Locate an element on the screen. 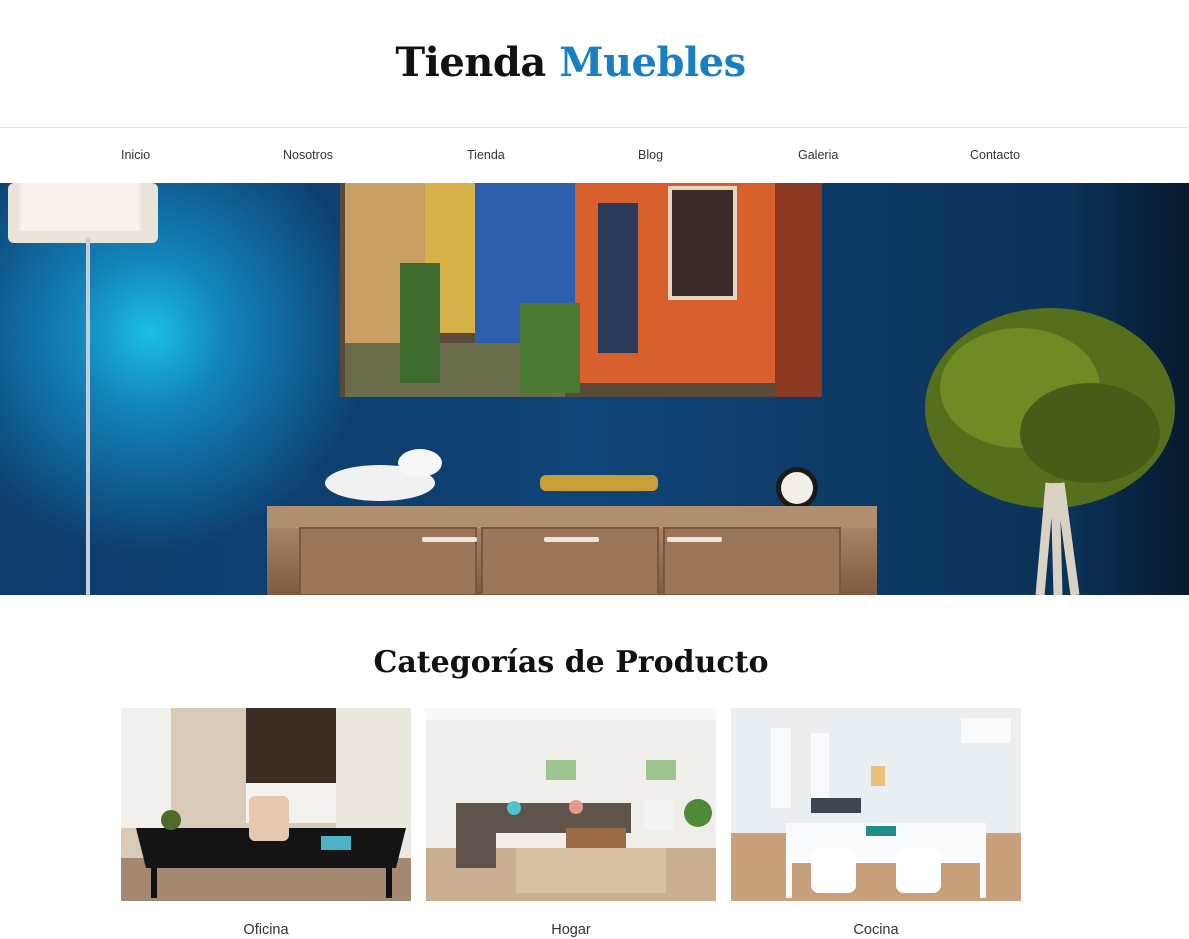  nav-item-galeria: Galeria is located at coordinates (818, 155).